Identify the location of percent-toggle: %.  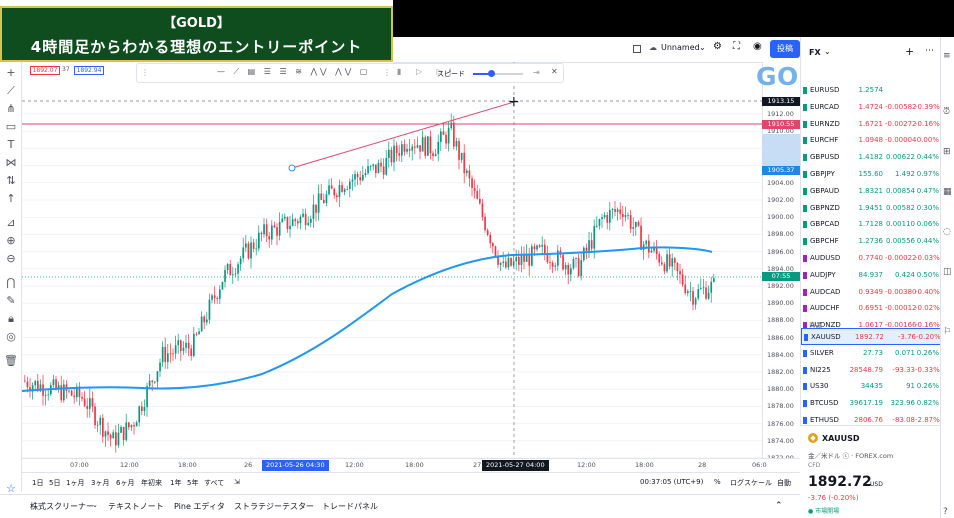
(717, 482).